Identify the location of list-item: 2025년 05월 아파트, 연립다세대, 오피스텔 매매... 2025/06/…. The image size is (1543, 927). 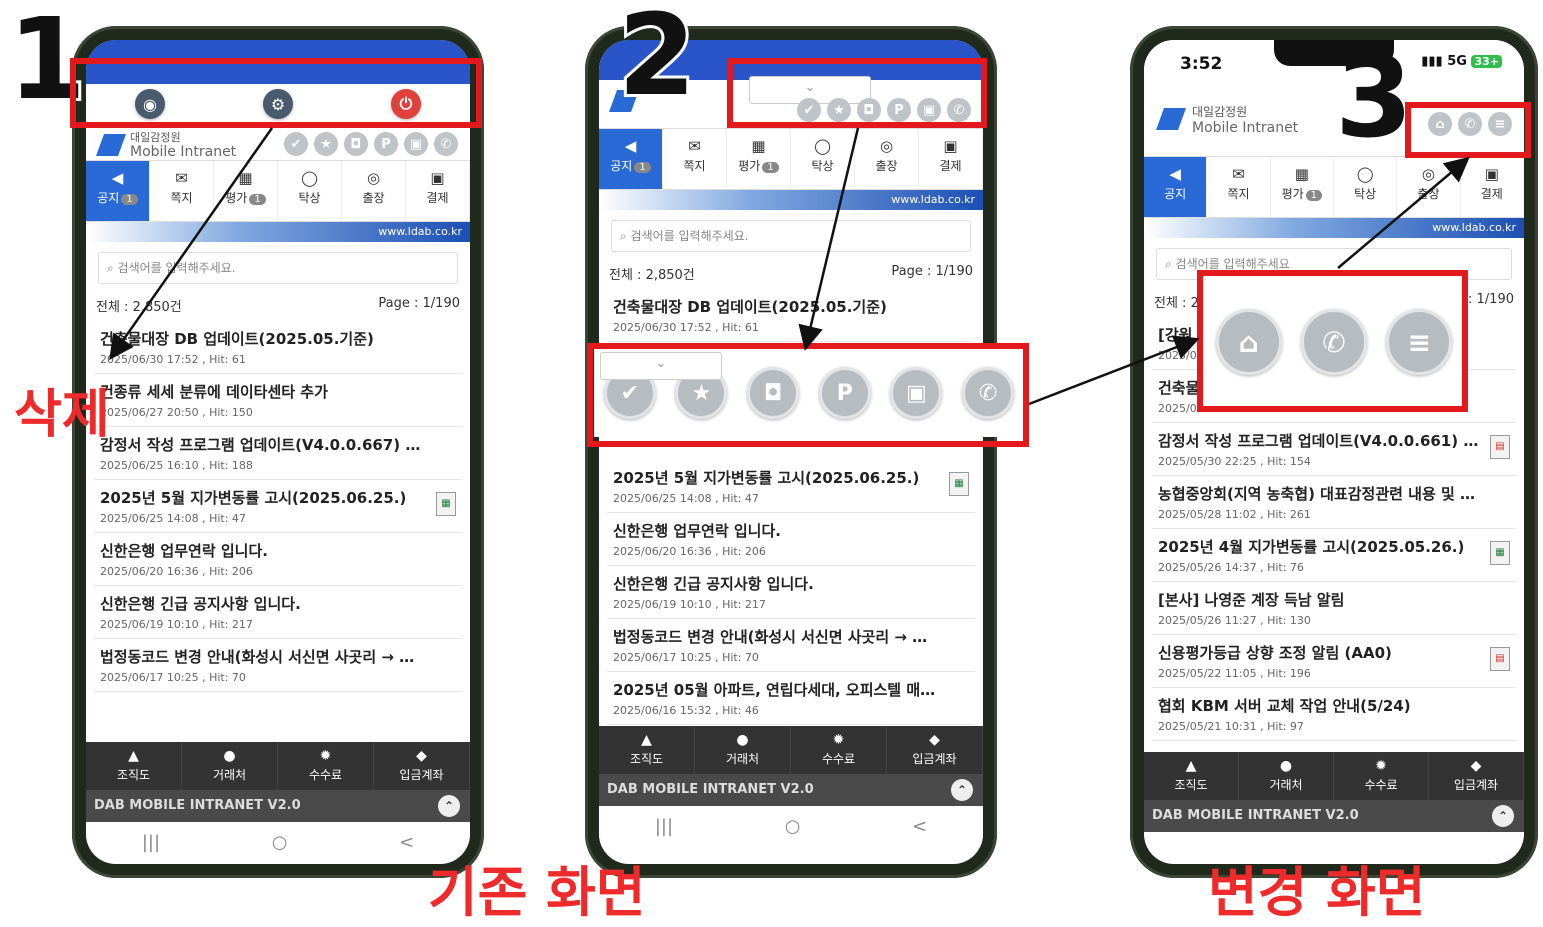
(791, 698).